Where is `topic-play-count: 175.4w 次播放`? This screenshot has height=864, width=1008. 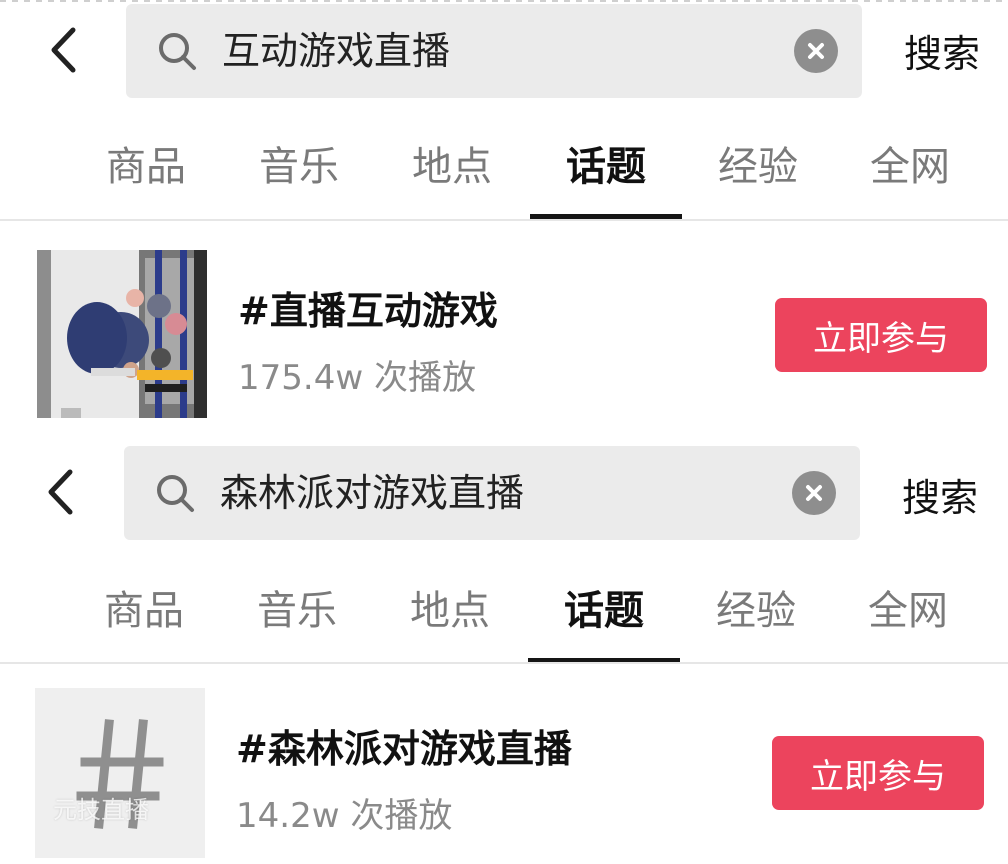 topic-play-count: 175.4w 次播放 is located at coordinates (357, 378).